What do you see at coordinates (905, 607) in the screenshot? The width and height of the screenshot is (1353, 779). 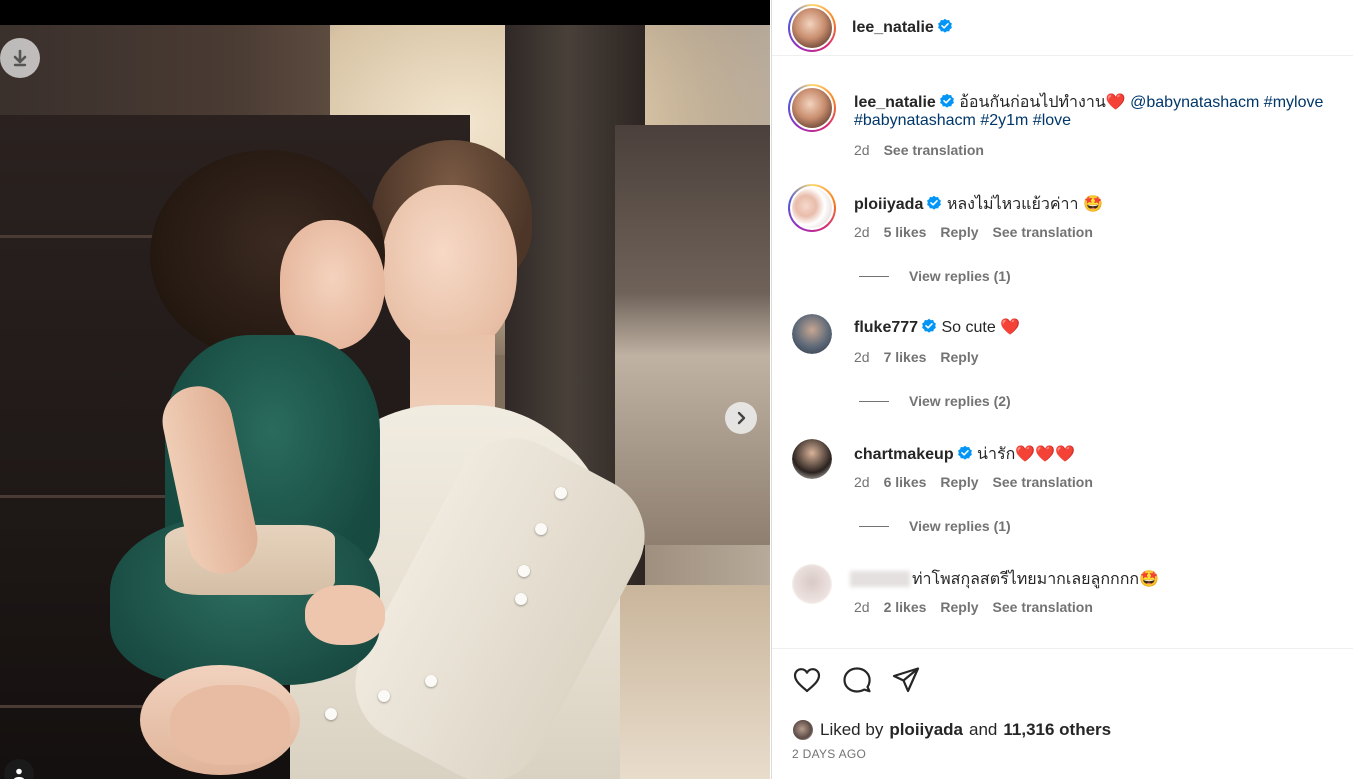 I see `comment-likes-button: 2 likes` at bounding box center [905, 607].